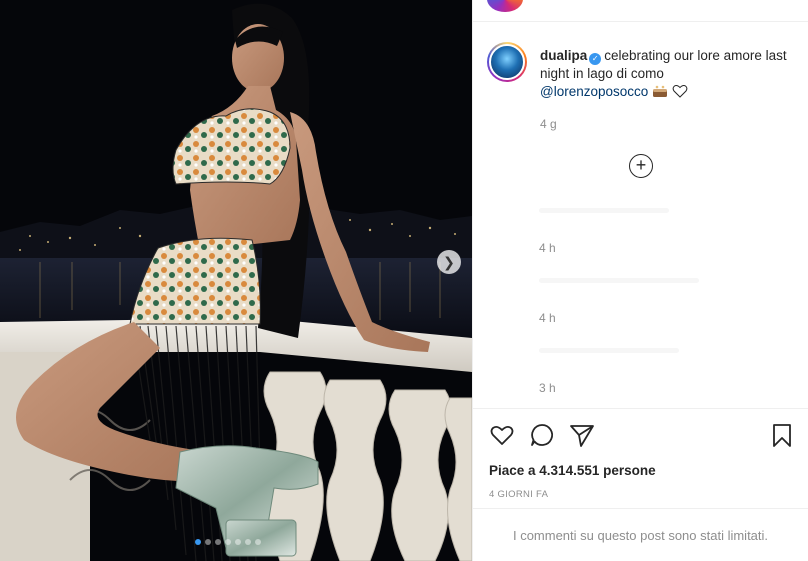  Describe the element at coordinates (572, 470) in the screenshot. I see `likes-count: Piace a 4.314.551 persone` at that location.